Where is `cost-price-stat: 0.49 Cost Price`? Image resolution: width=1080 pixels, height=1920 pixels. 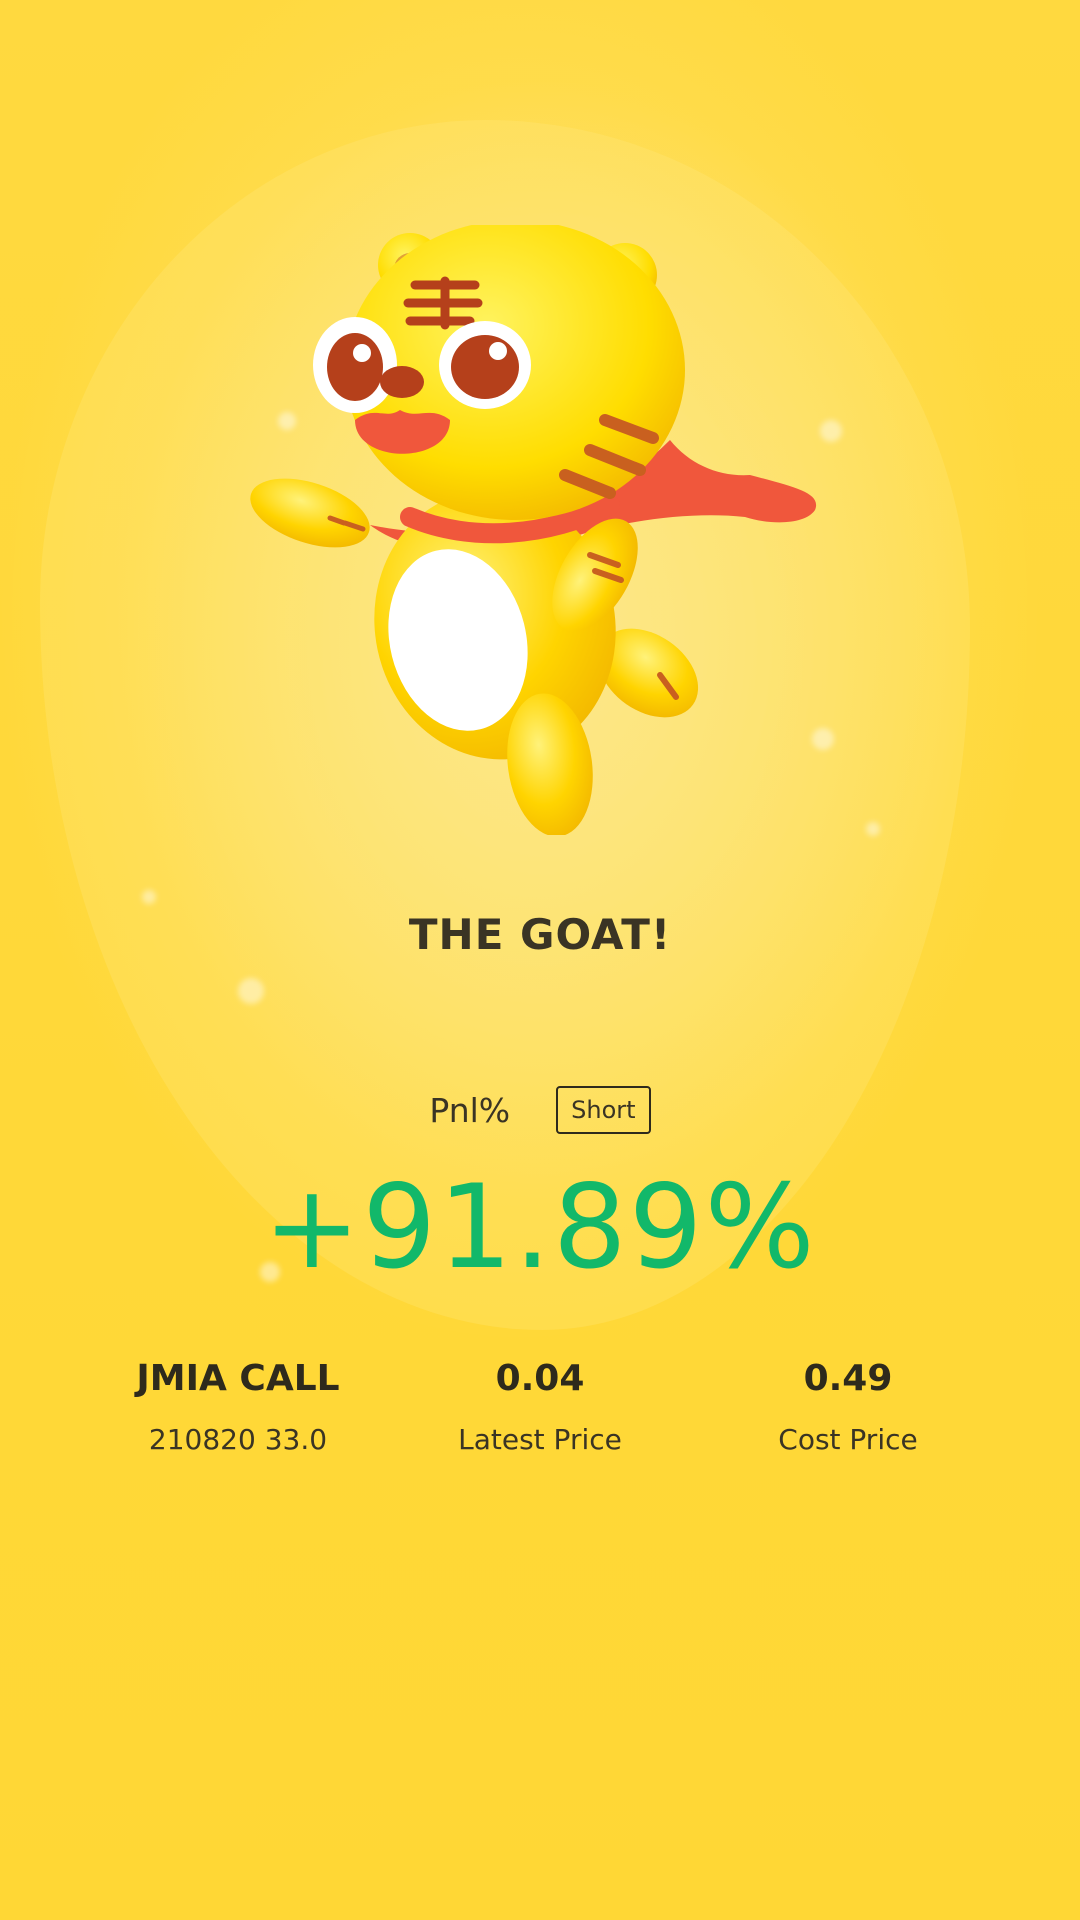 cost-price-stat: 0.49 Cost Price is located at coordinates (848, 1407).